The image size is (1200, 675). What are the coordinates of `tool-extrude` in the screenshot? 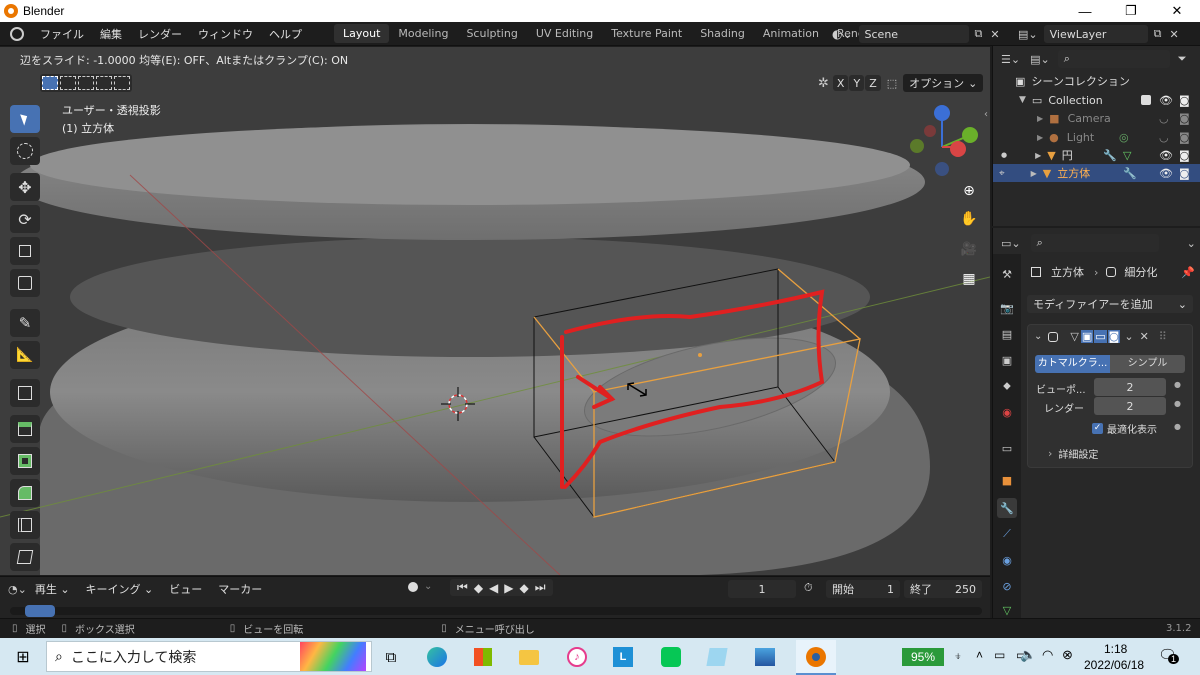 It's located at (25, 429).